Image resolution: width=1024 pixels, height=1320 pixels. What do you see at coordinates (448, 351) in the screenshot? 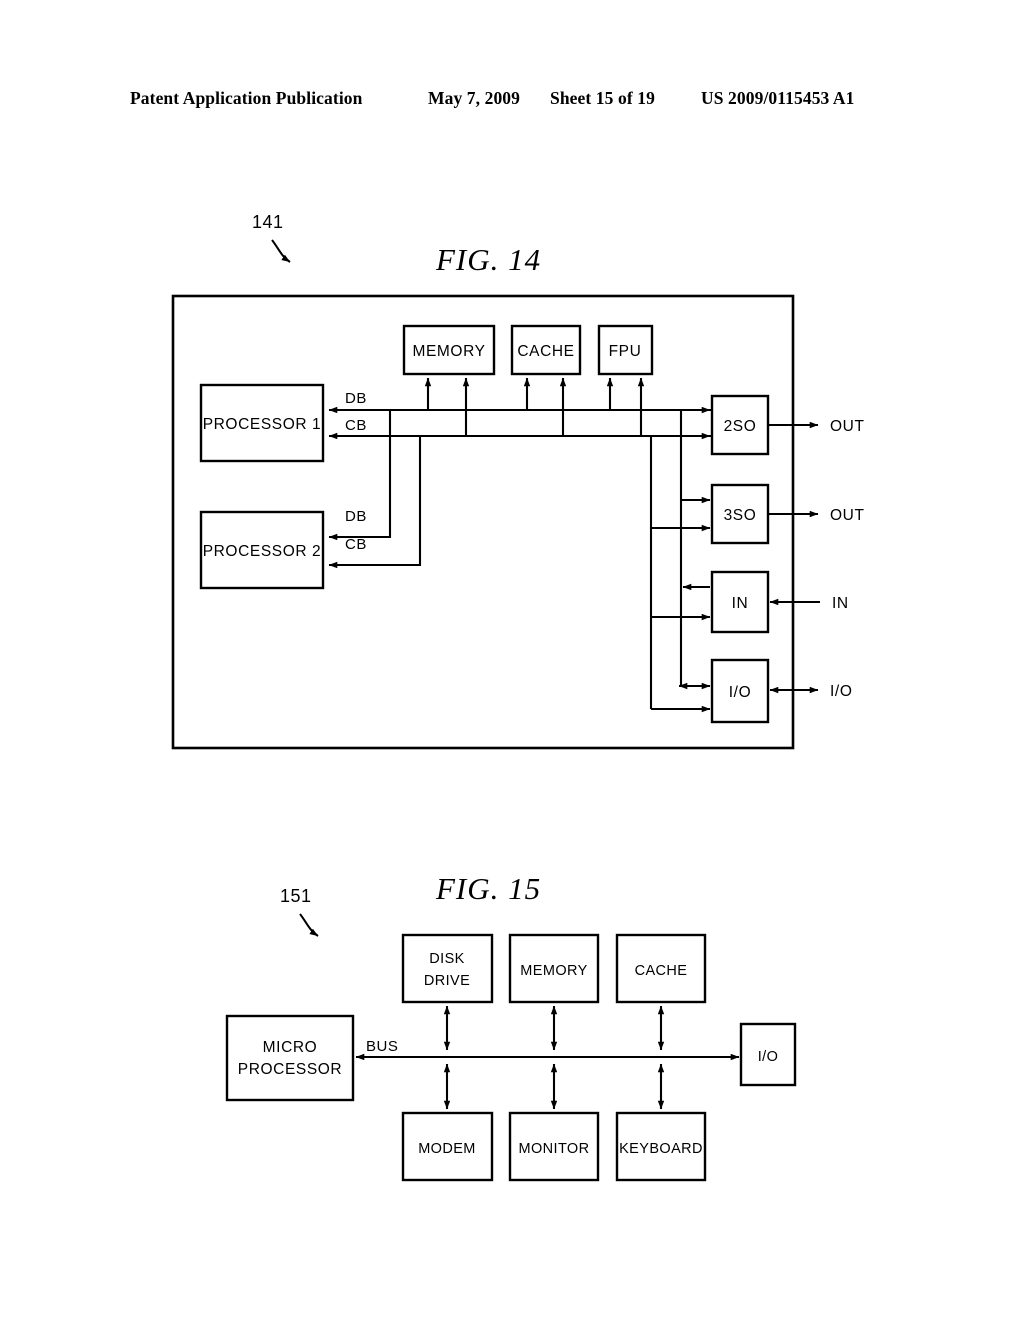
I see `fig14-memory-label: MEMORY` at bounding box center [448, 351].